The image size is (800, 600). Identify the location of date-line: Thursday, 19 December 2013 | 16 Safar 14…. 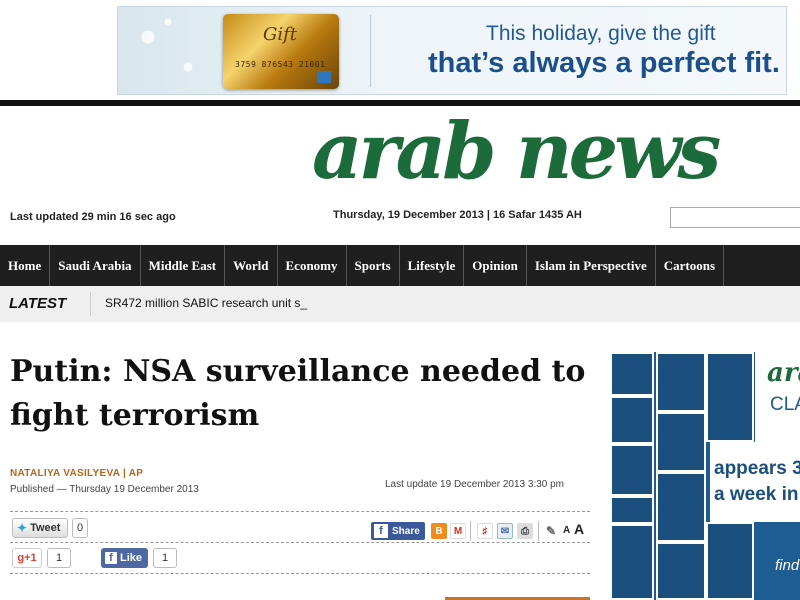
(457, 215).